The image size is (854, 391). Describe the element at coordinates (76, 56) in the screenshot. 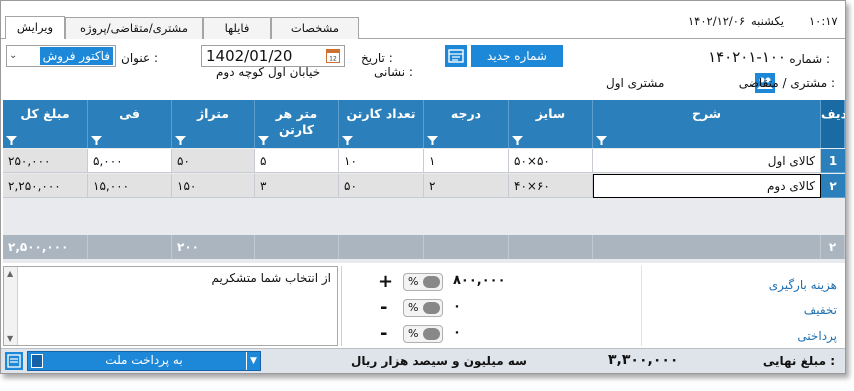

I see `title-selected-value: فاکتور فروش` at that location.